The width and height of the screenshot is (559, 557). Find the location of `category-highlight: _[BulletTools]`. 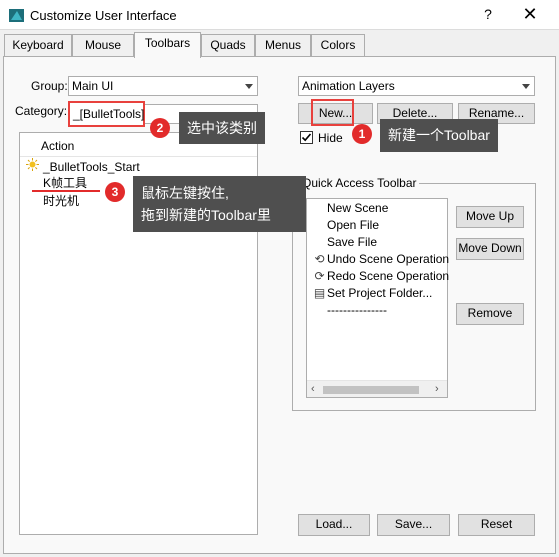

category-highlight: _[BulletTools] is located at coordinates (106, 114).